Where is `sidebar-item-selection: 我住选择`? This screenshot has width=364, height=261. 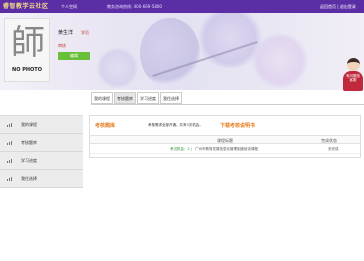 sidebar-item-selection: 我住选择 is located at coordinates (41, 179).